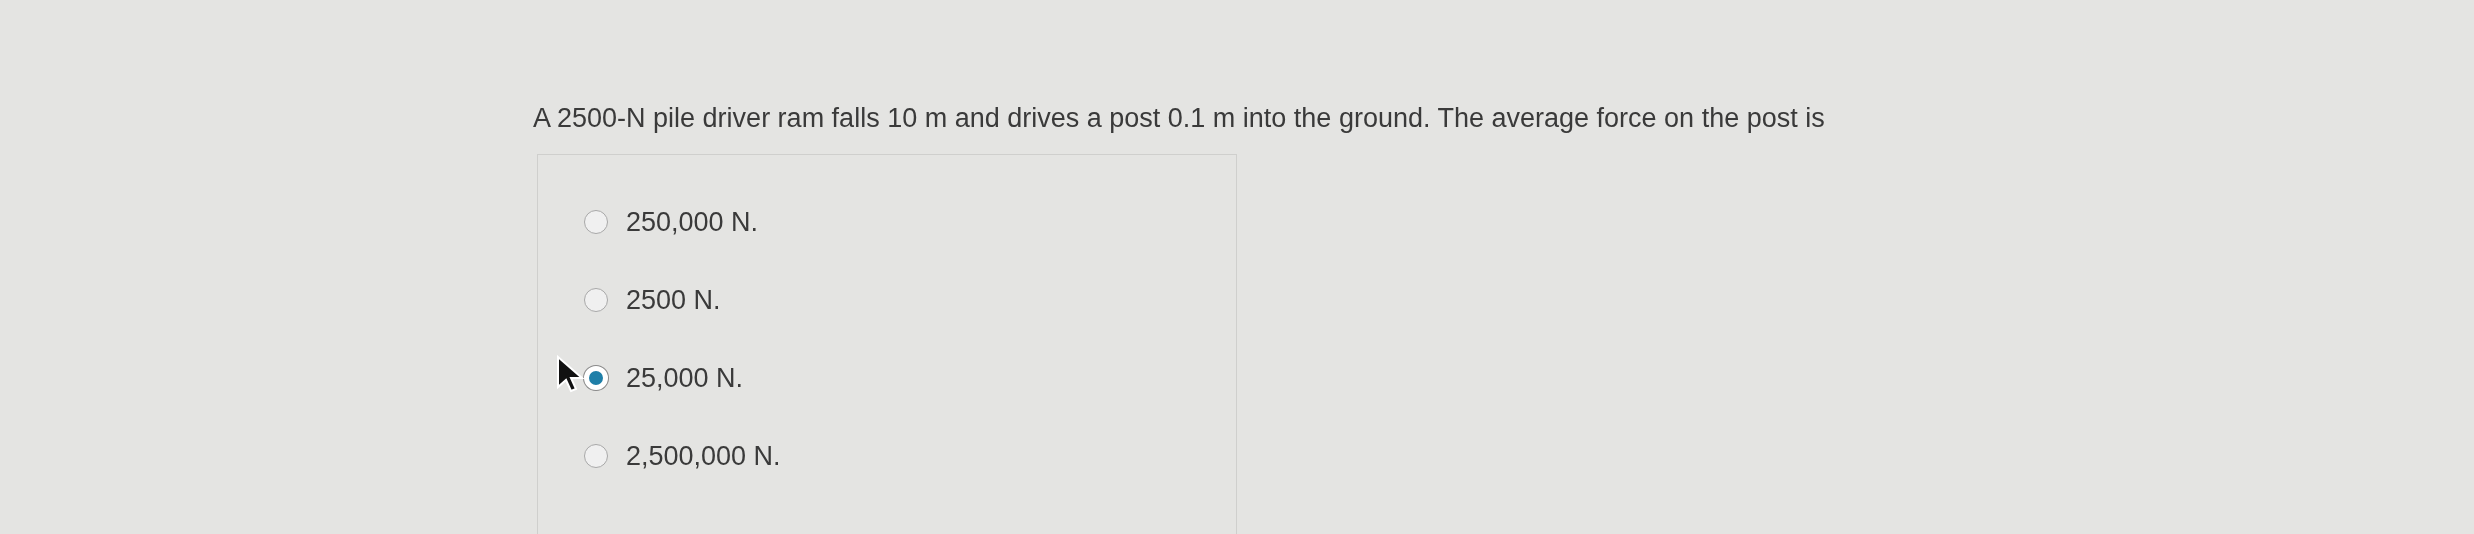 The image size is (2474, 534). What do you see at coordinates (685, 378) in the screenshot?
I see `option-label: 25,000 N.` at bounding box center [685, 378].